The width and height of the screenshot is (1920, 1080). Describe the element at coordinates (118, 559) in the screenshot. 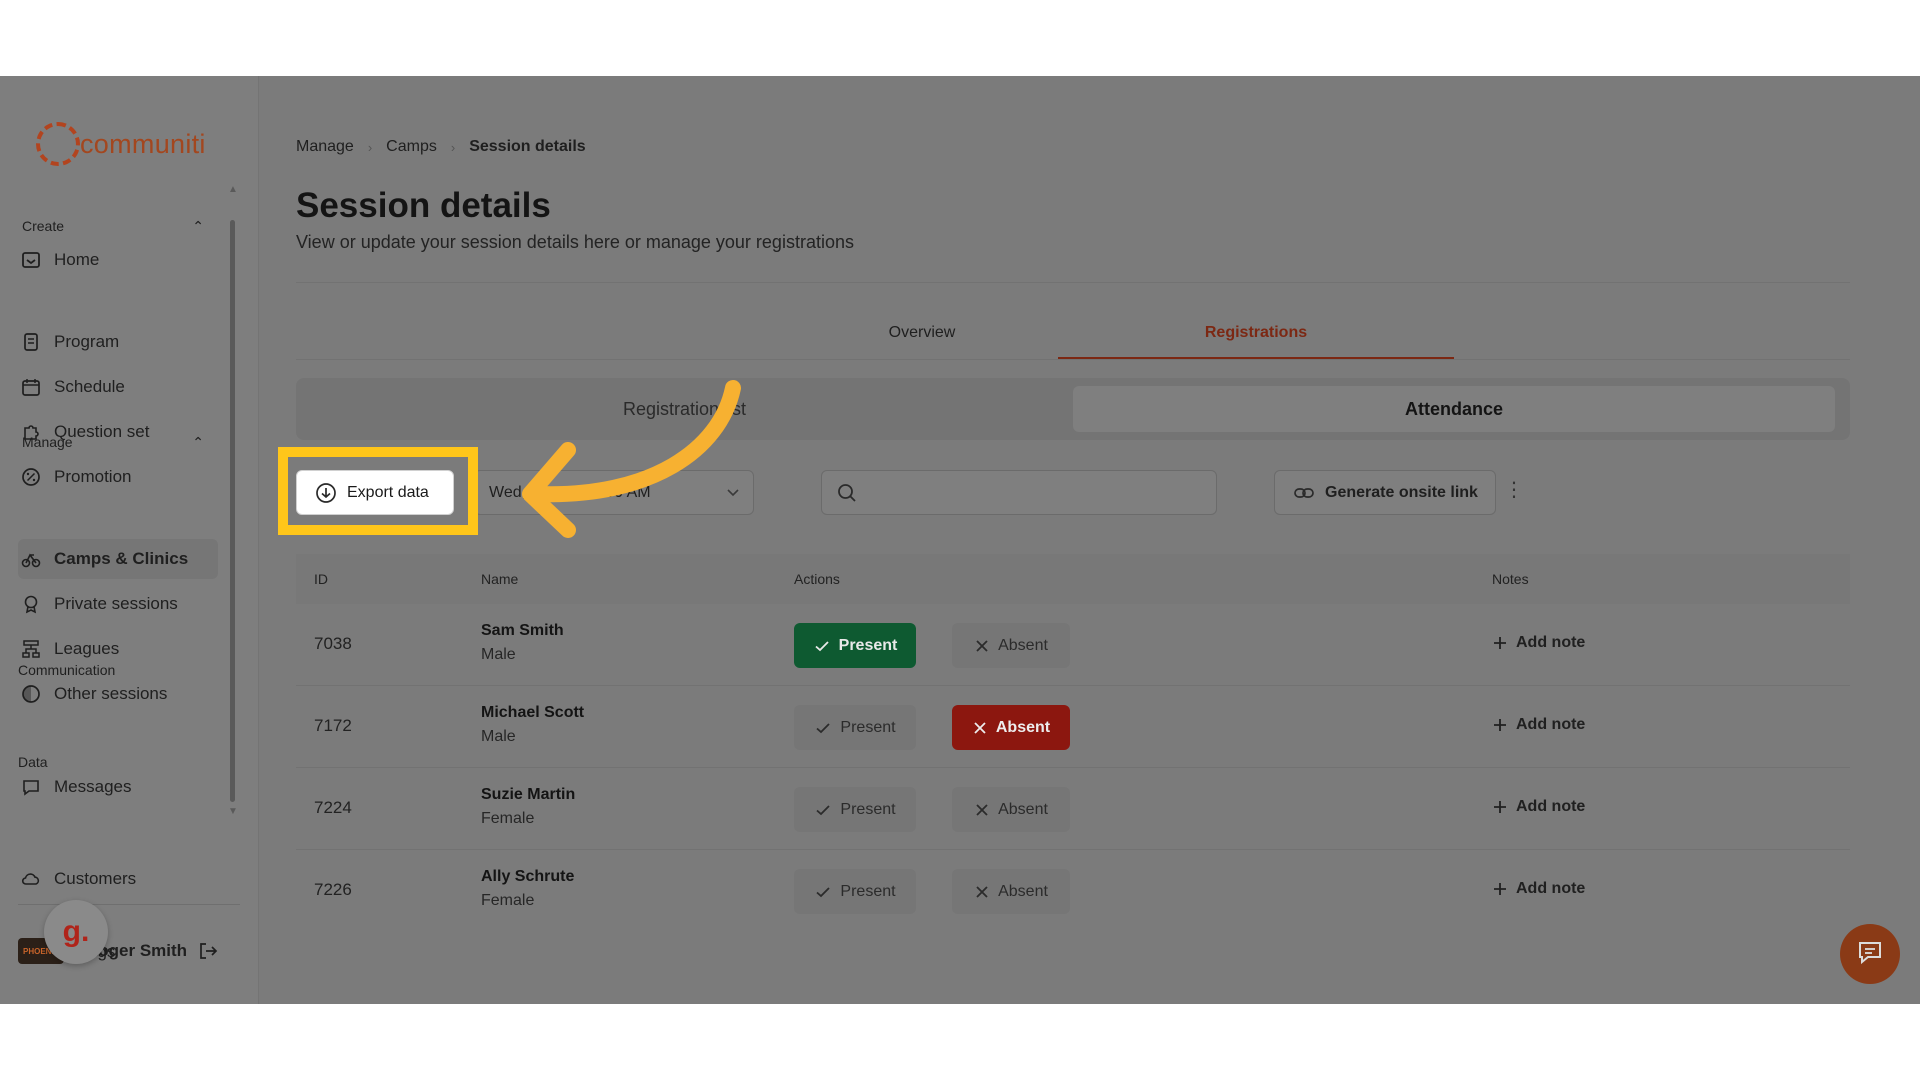

I see `sidebar-item-camps: Camps & Clinics` at that location.